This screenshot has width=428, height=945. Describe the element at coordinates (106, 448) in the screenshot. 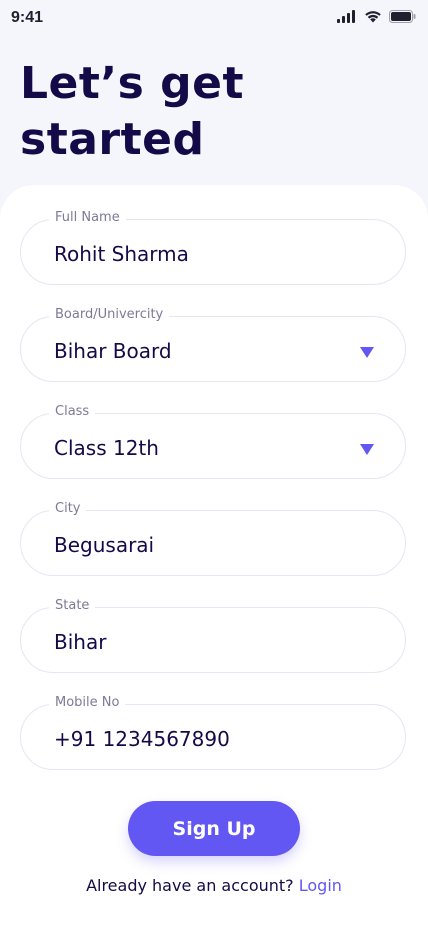

I see `class-value: Class 12th` at that location.